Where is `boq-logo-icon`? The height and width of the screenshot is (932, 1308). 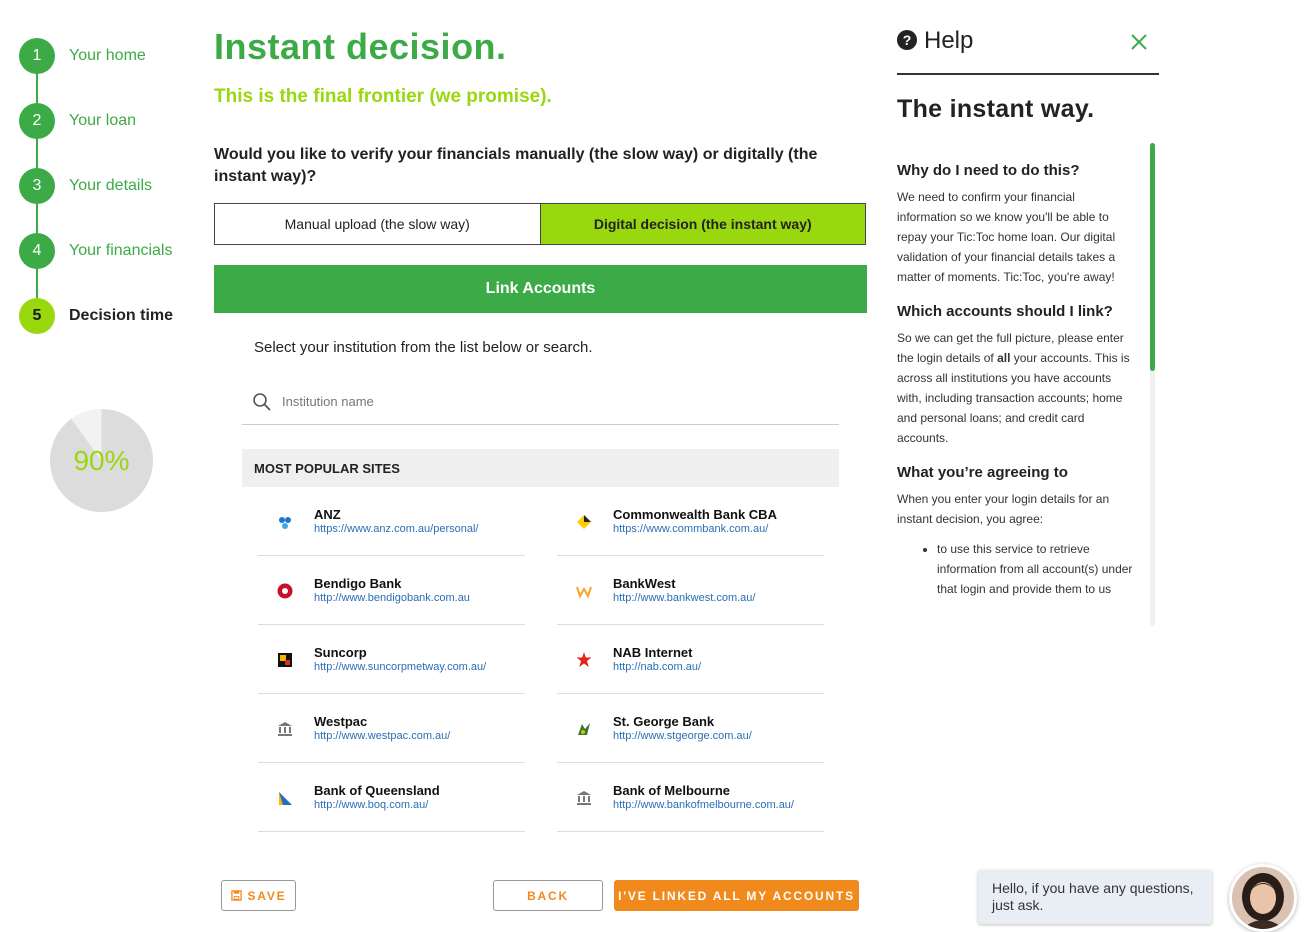 boq-logo-icon is located at coordinates (285, 798).